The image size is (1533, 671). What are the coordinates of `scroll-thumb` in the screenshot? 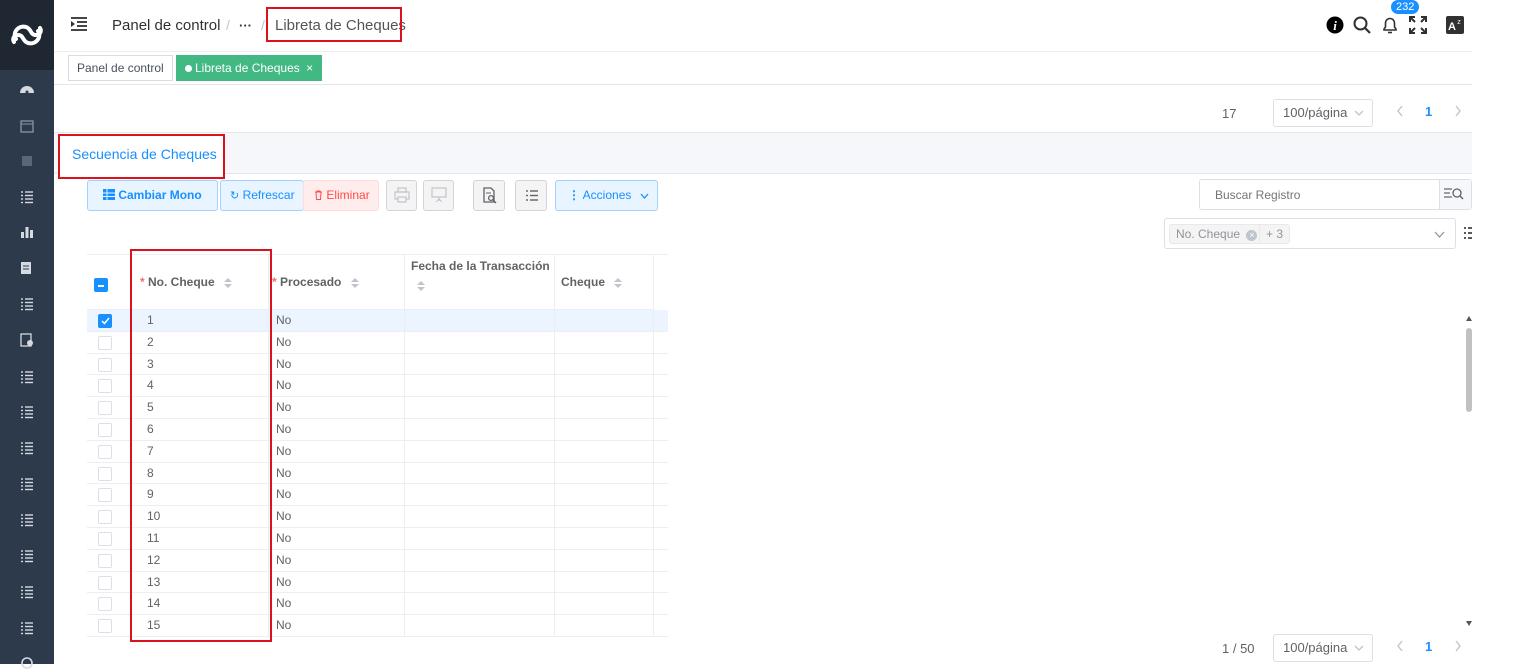 It's located at (1469, 370).